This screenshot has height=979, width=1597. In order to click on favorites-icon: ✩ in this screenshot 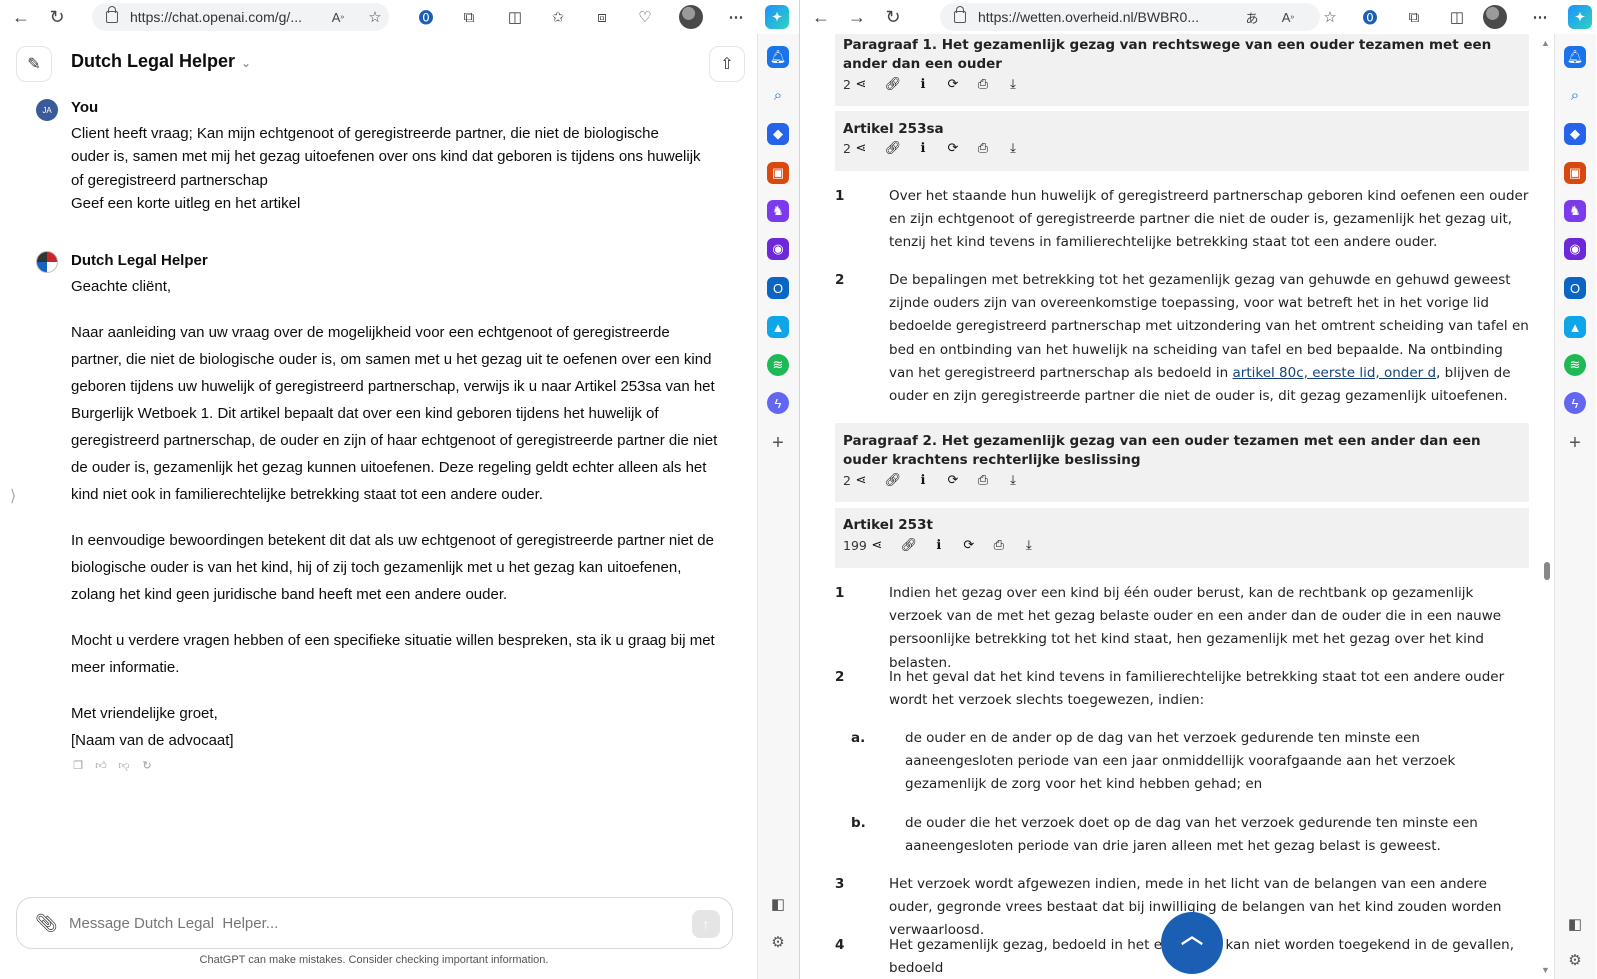, I will do `click(558, 17)`.